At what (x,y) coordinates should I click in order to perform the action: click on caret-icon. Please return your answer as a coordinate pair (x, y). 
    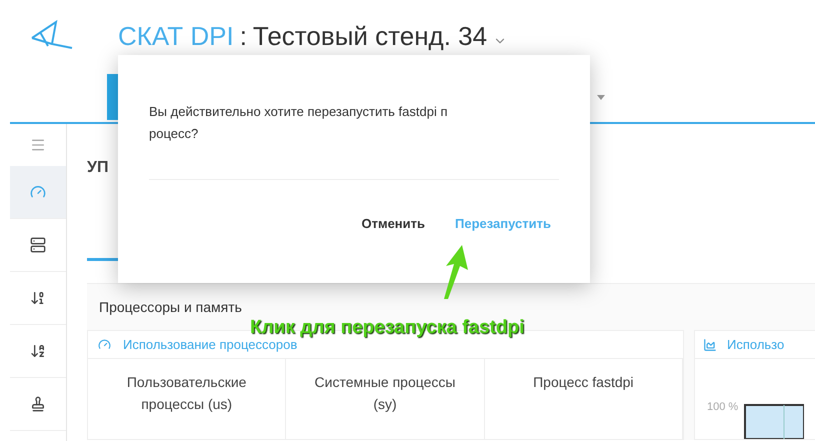
    Looking at the image, I should click on (601, 97).